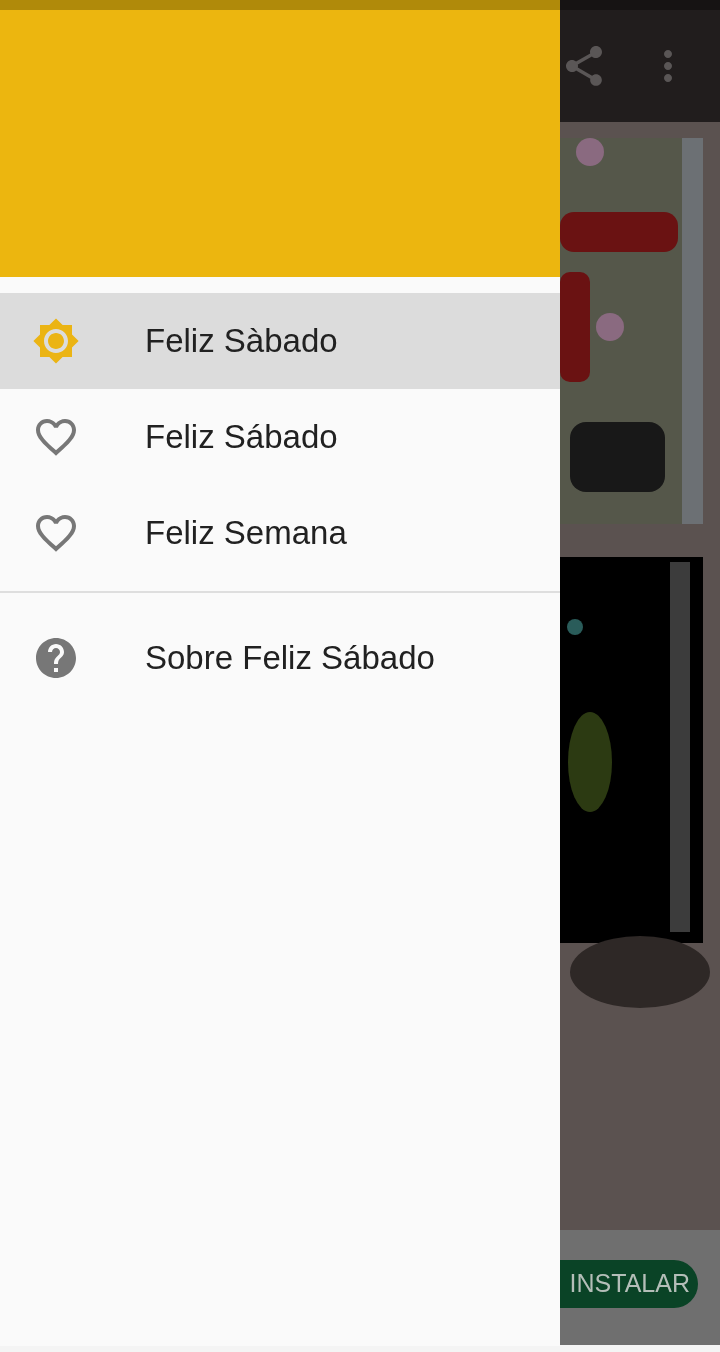 The height and width of the screenshot is (1352, 720). What do you see at coordinates (280, 658) in the screenshot?
I see `menu-item: Sobre Feliz Sábado` at bounding box center [280, 658].